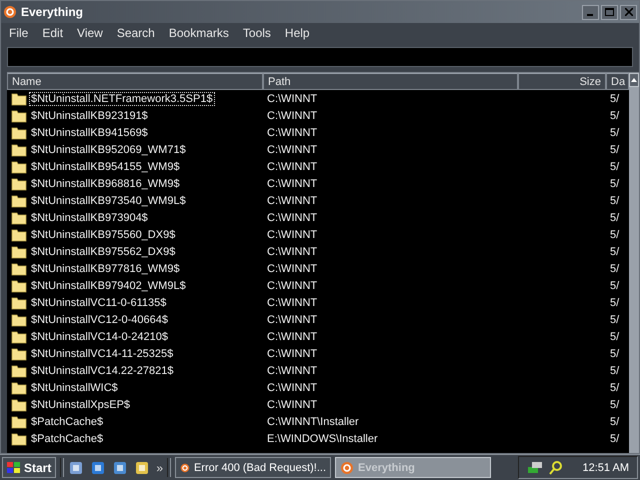 The width and height of the screenshot is (640, 480). What do you see at coordinates (105, 166) in the screenshot?
I see `file-name: $NtUninstallKB954155_WM9$` at bounding box center [105, 166].